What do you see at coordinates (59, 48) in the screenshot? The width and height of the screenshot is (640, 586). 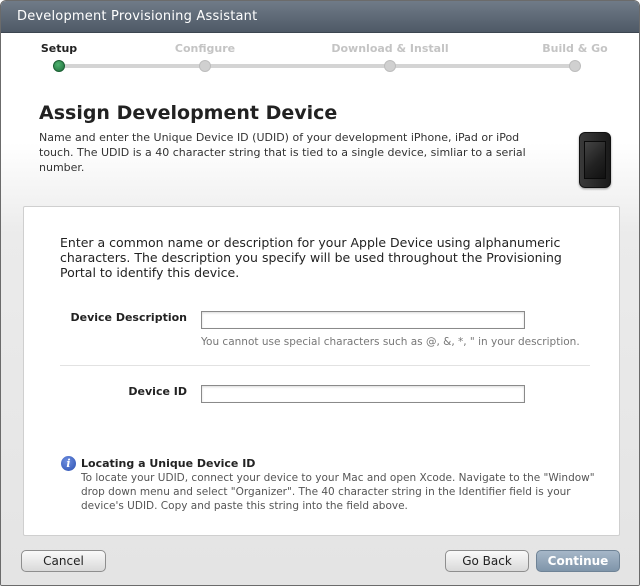 I see `step-label-setup: Setup` at bounding box center [59, 48].